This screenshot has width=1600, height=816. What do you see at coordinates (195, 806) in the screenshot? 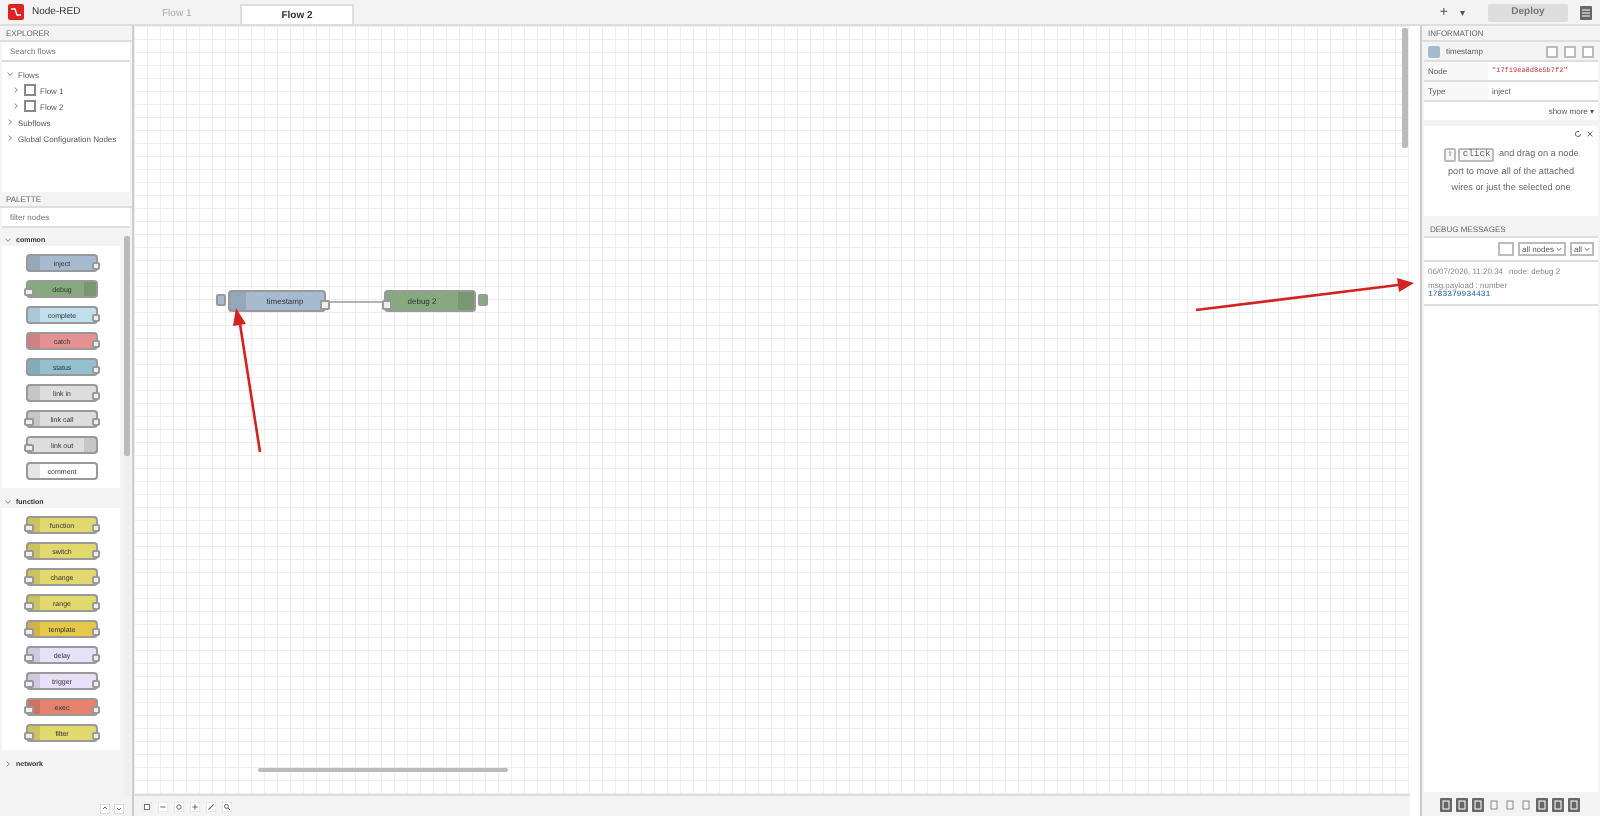
I see `zoom-in-icon` at bounding box center [195, 806].